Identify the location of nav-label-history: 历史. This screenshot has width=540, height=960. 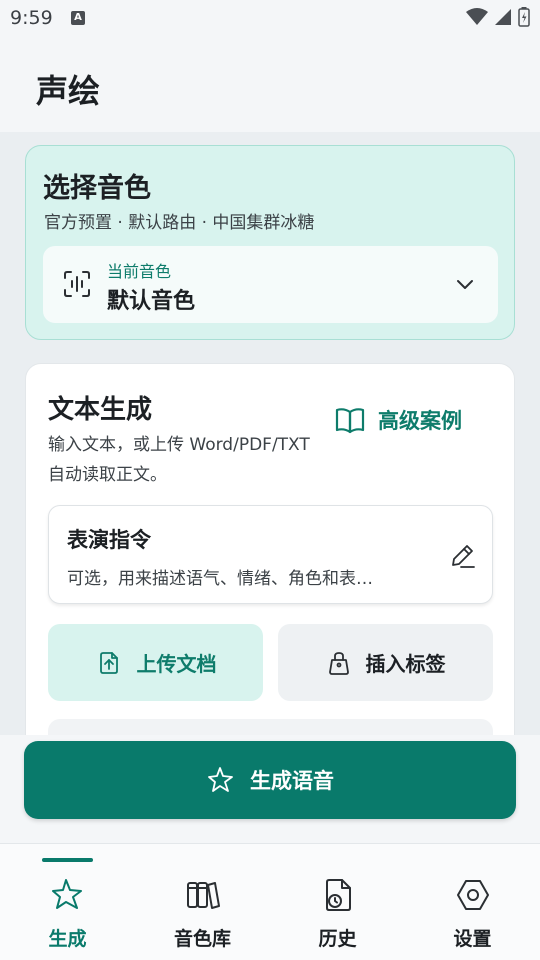
(337, 939).